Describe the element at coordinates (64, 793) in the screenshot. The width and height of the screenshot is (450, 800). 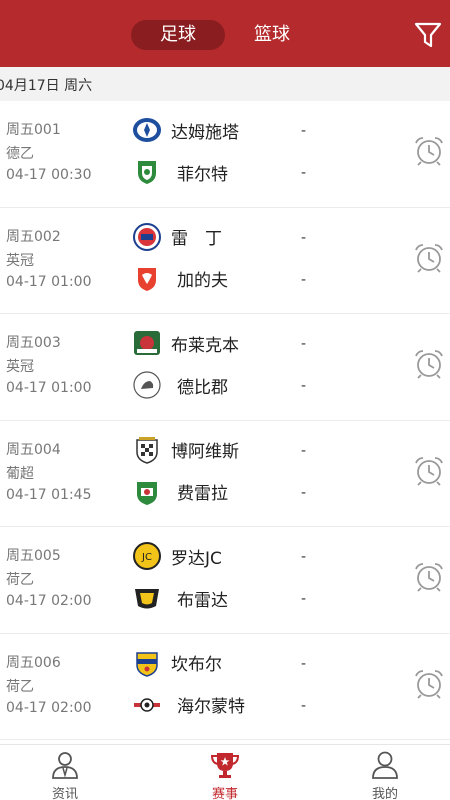
I see `tab-news-label: 资讯` at that location.